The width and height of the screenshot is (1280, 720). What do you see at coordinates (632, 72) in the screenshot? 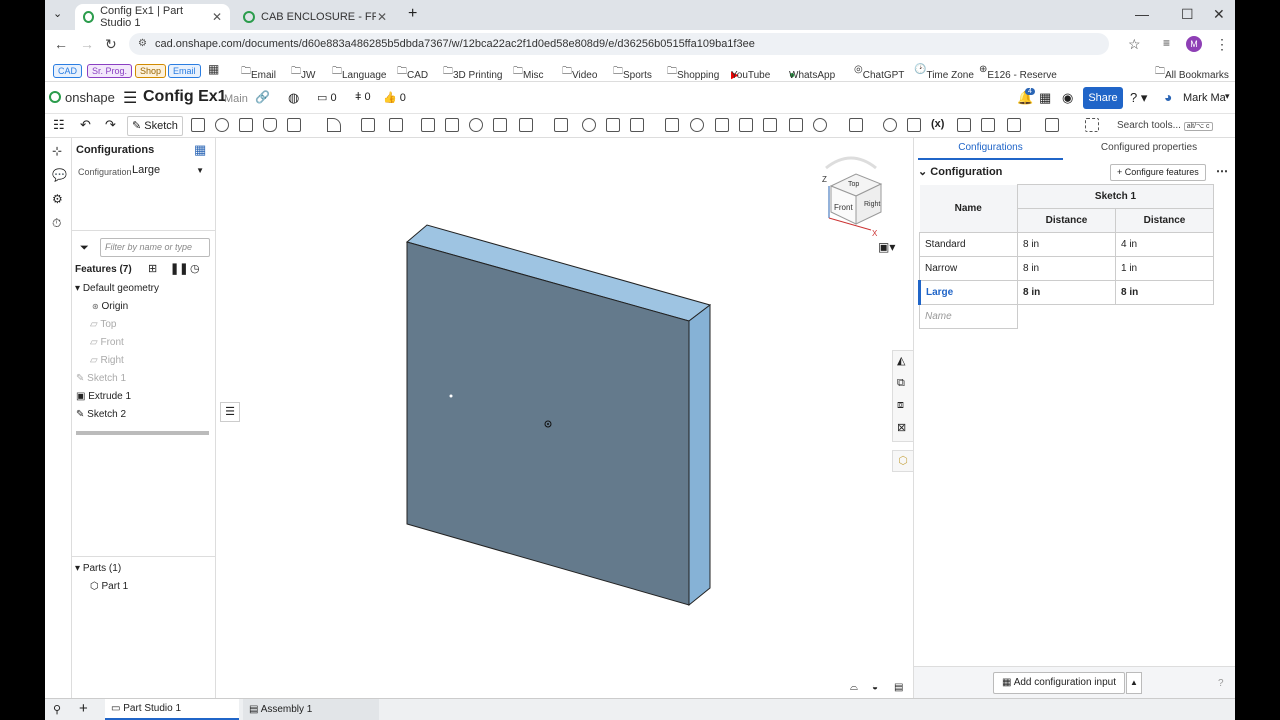
I see `bookmark-sports: 🗀 Sports` at bounding box center [632, 72].